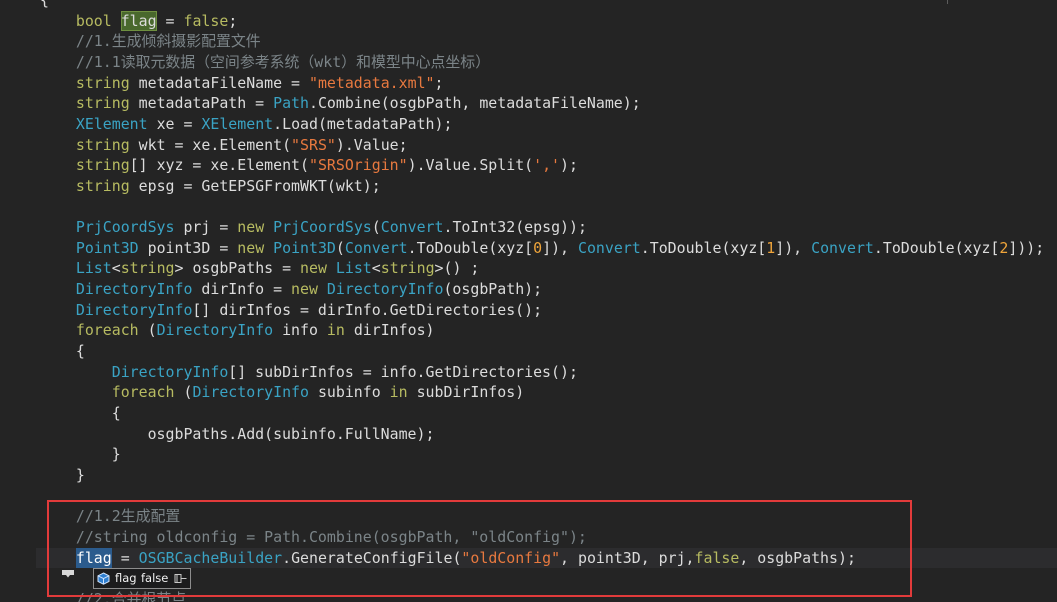 The image size is (1057, 602). What do you see at coordinates (493, 289) in the screenshot?
I see `code-token: (osgbPath);` at bounding box center [493, 289].